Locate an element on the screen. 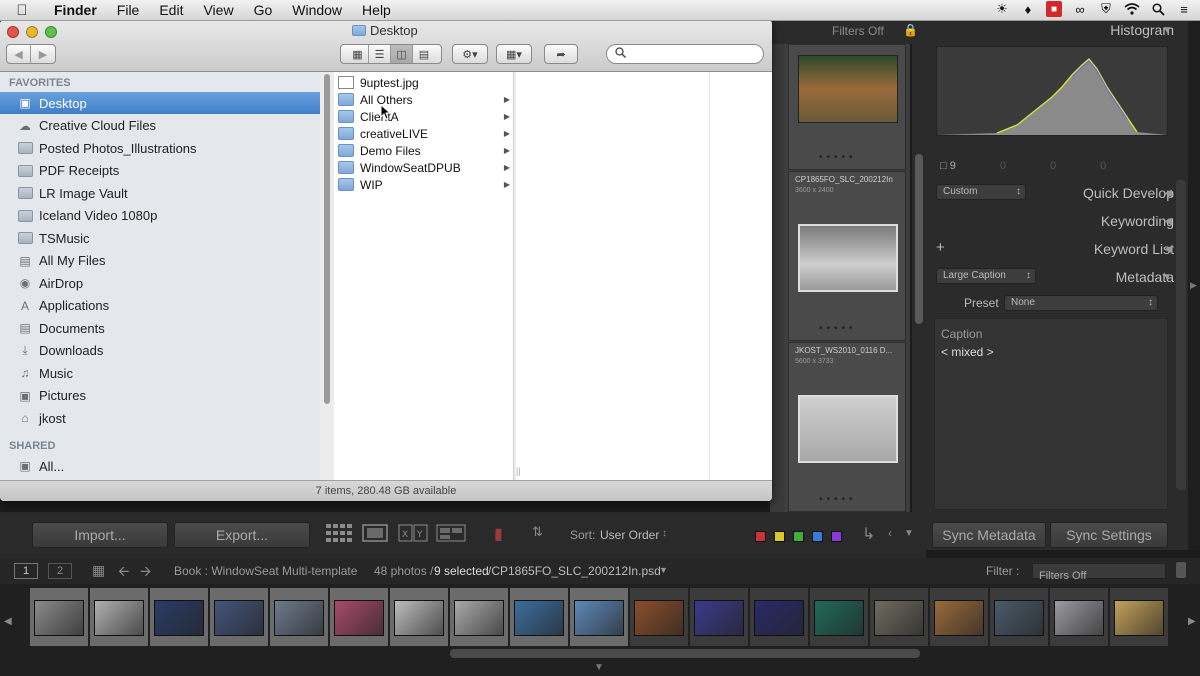  notification-center-icon: ≡ is located at coordinates (1184, 9).